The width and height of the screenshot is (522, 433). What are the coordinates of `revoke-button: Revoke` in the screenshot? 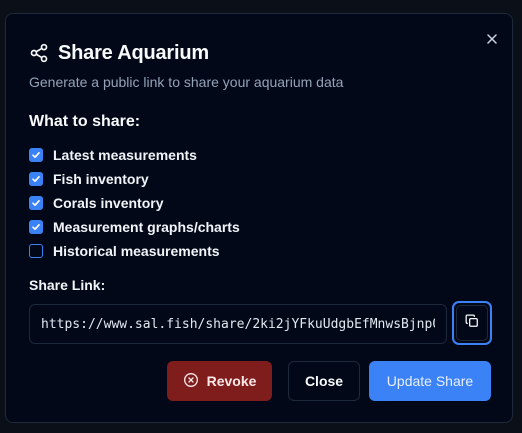 It's located at (219, 381).